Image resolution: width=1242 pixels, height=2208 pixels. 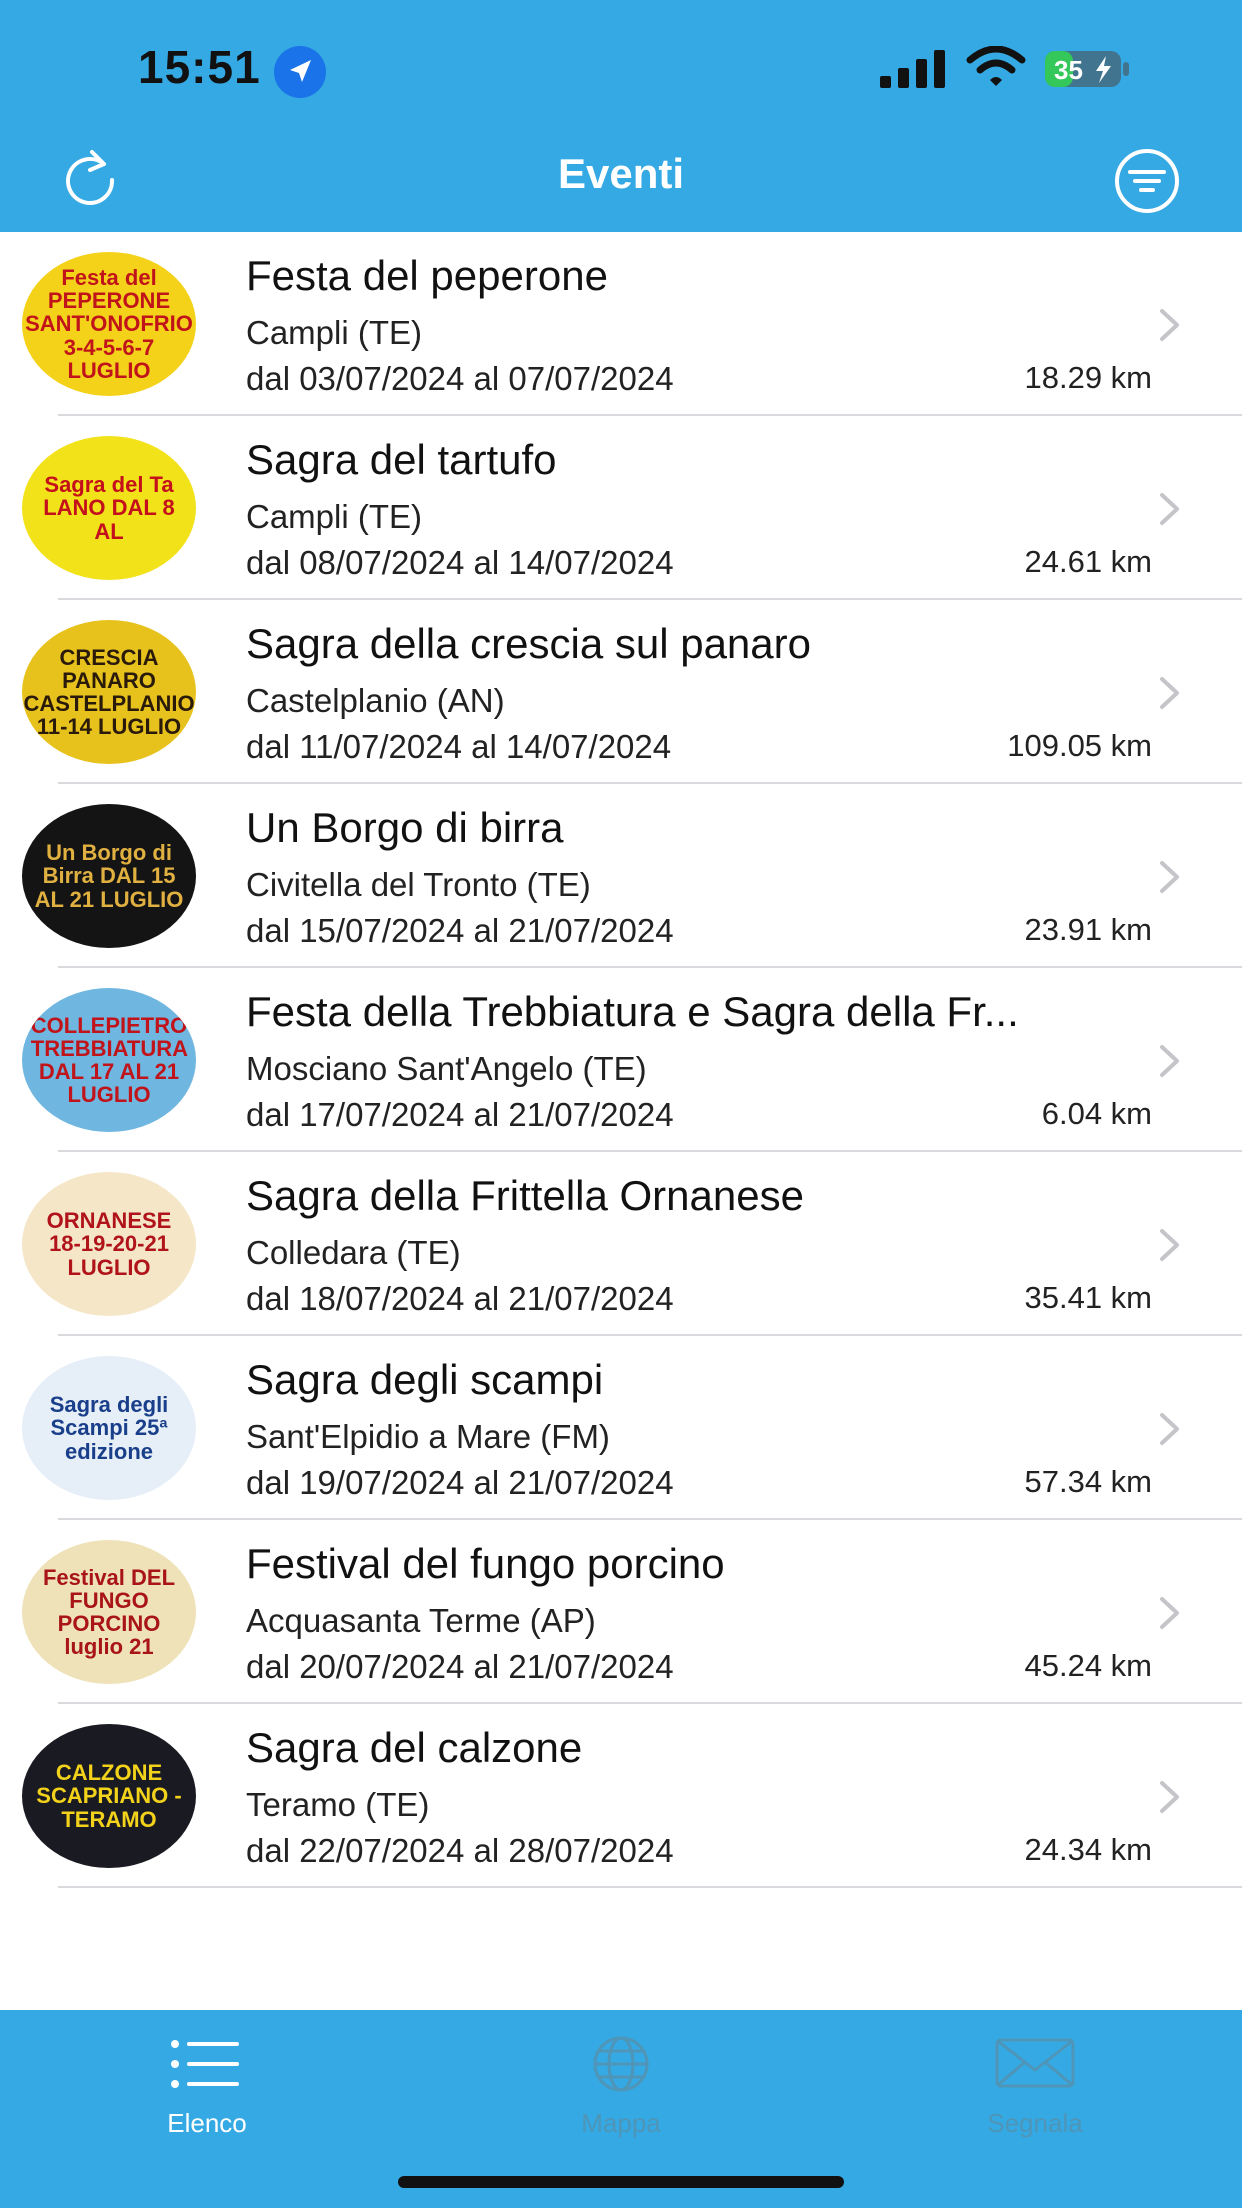 I want to click on tab-elenco-label: Elenco, so click(x=207, y=2123).